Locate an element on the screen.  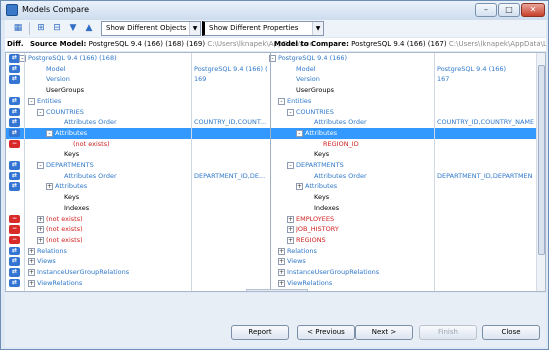
next-button: Next > is located at coordinates (384, 332).